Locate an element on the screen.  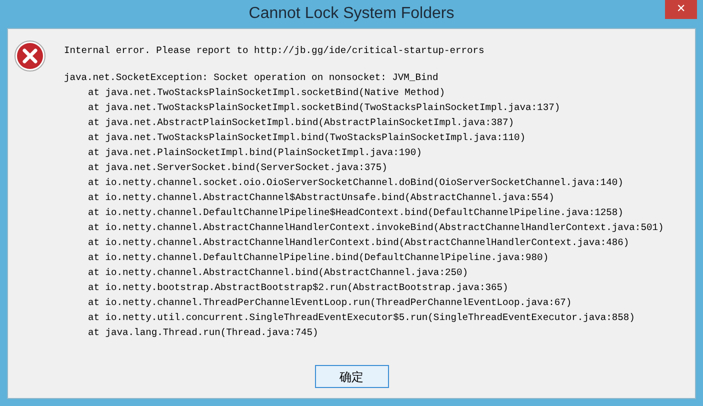
stack-trace-line: at java.lang.Thread.run(Thread.java:745) is located at coordinates (203, 333).